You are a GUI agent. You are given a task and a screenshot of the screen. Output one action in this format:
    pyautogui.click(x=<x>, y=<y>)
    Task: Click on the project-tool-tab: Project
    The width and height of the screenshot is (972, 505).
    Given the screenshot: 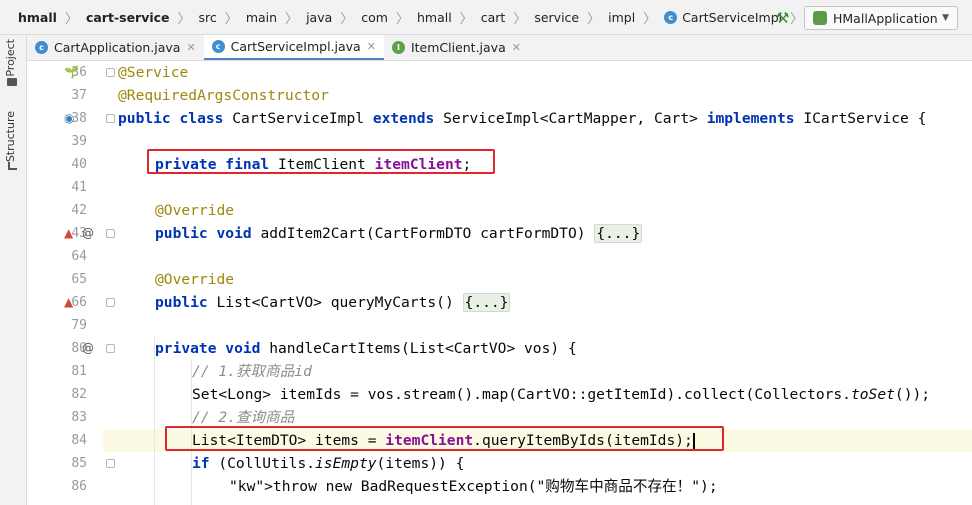 What is the action you would take?
    pyautogui.click(x=10, y=58)
    